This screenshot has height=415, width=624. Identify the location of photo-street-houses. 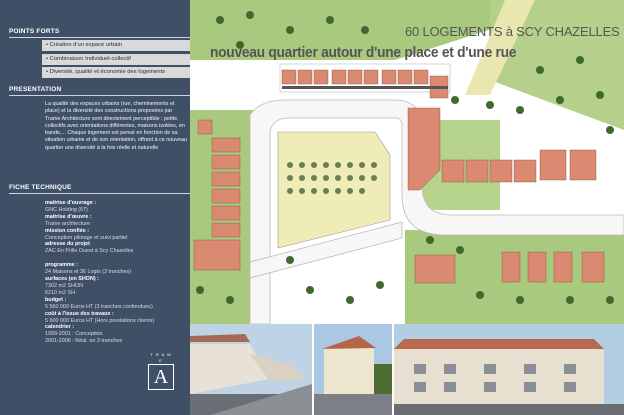
(251, 369).